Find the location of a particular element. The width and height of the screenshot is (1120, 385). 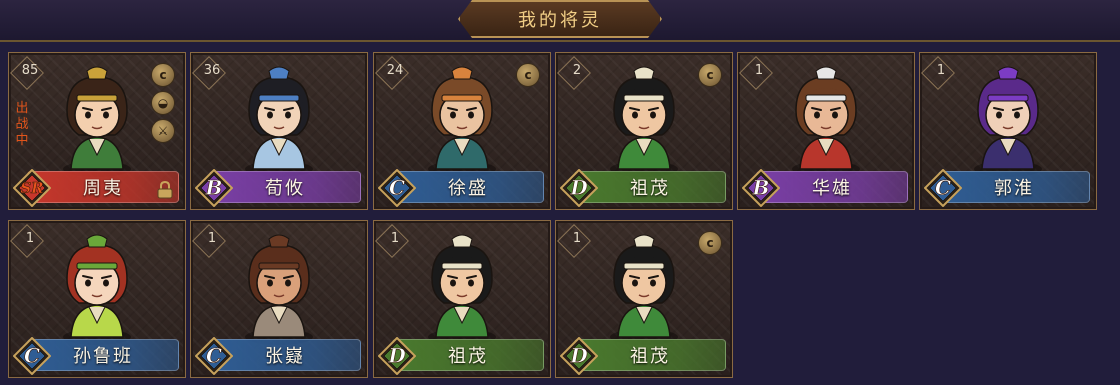

hero-name: 孙鲁班 is located at coordinates (103, 356).